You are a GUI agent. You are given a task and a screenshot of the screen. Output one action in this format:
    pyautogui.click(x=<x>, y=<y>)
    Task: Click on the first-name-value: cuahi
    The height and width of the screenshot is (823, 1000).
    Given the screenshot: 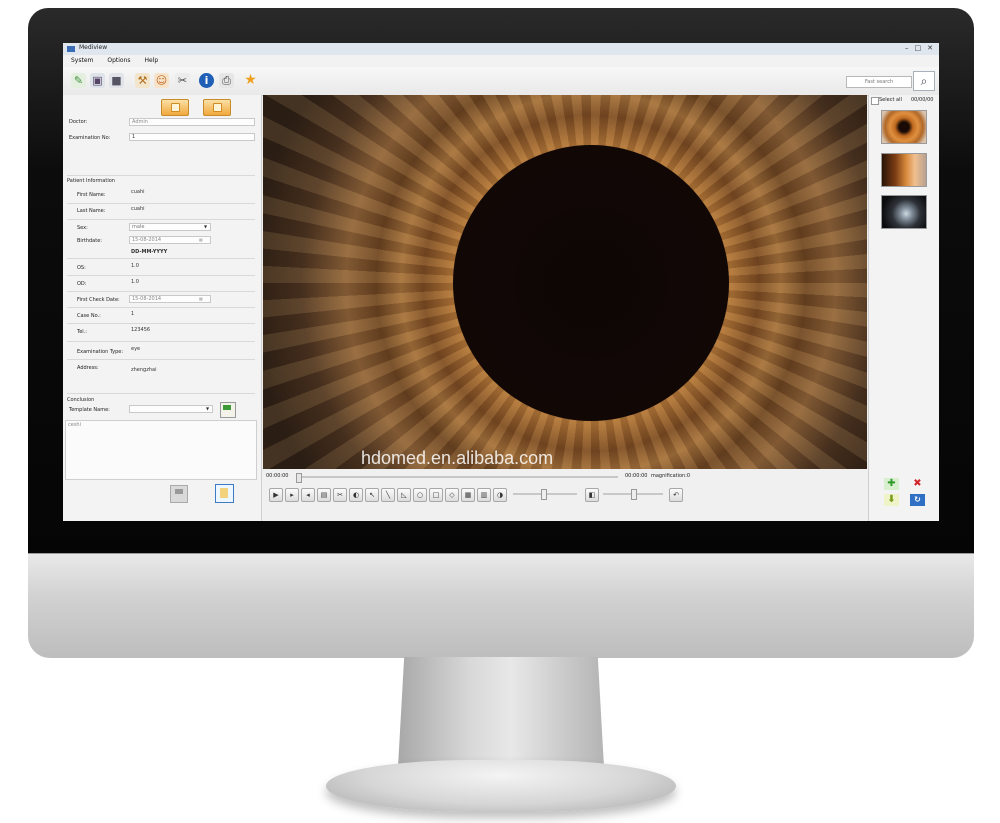 What is the action you would take?
    pyautogui.click(x=138, y=192)
    